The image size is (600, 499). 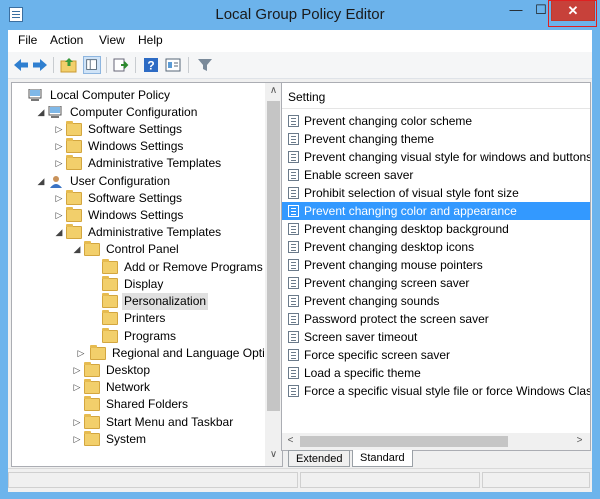 What do you see at coordinates (165, 301) in the screenshot?
I see `selected-node-label: Personalization` at bounding box center [165, 301].